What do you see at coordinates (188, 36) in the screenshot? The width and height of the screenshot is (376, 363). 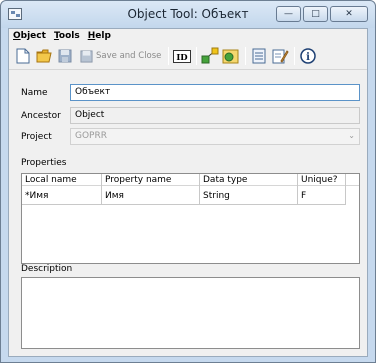 I see `menu-bar: Object Tools Help` at bounding box center [188, 36].